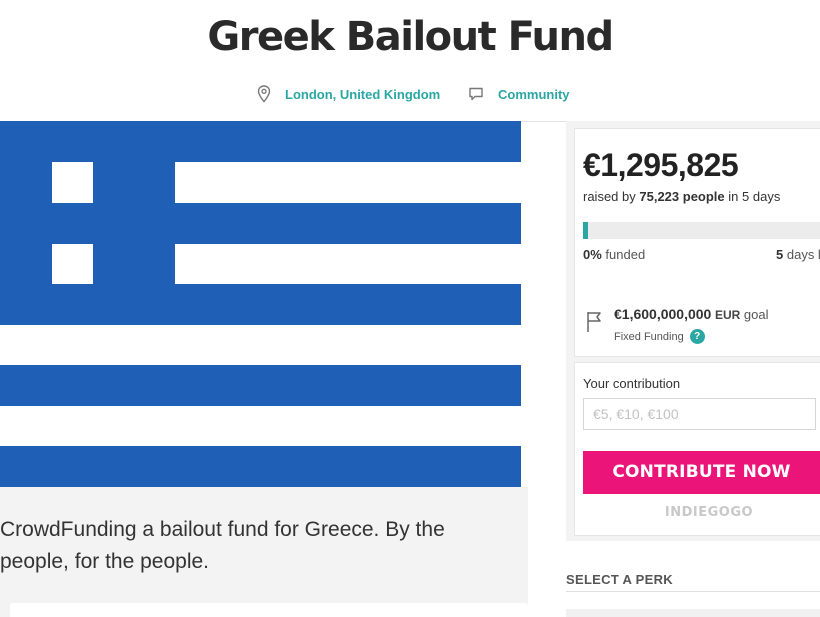 The height and width of the screenshot is (617, 820). I want to click on location-link: London, United Kingdom, so click(348, 94).